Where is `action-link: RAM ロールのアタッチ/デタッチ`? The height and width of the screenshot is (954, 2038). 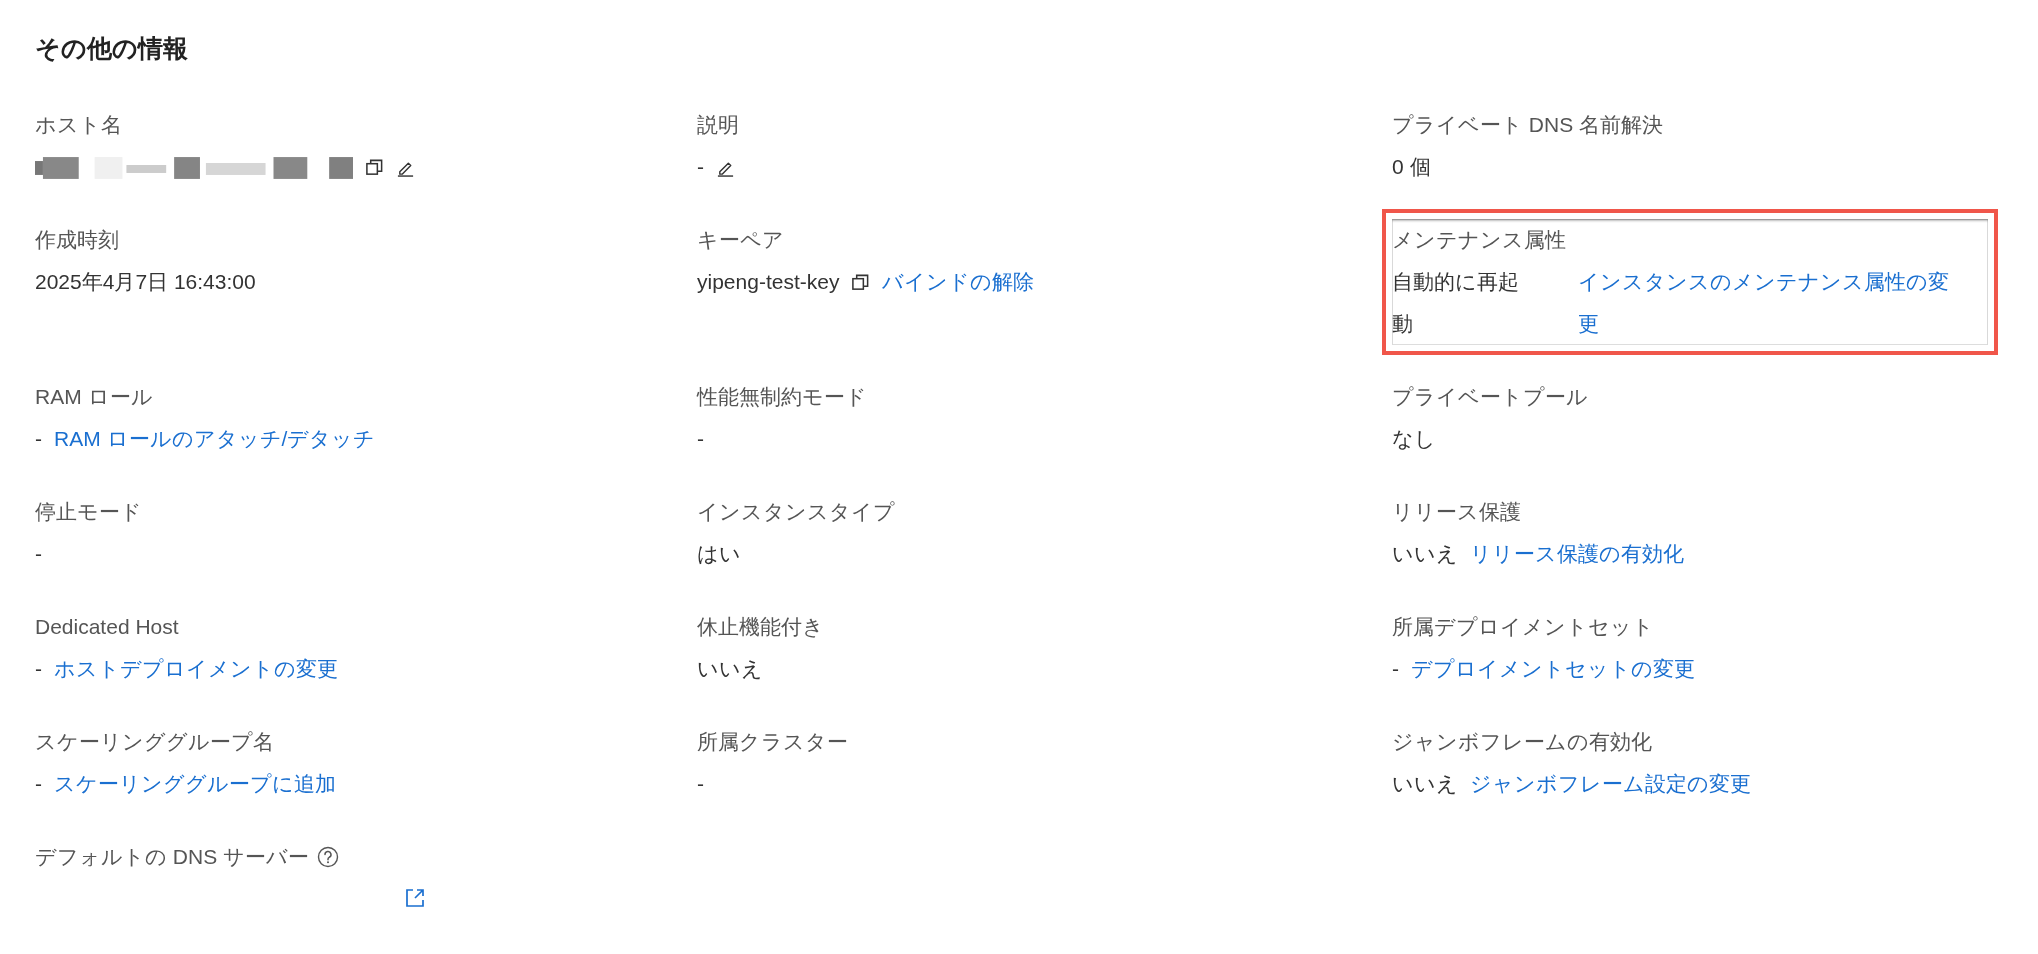 action-link: RAM ロールのアタッチ/デタッチ is located at coordinates (215, 439).